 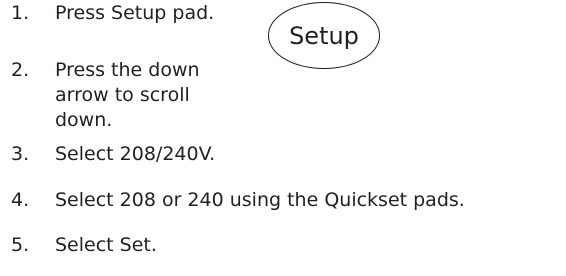 What do you see at coordinates (20, 70) in the screenshot?
I see `step-number: 2.` at bounding box center [20, 70].